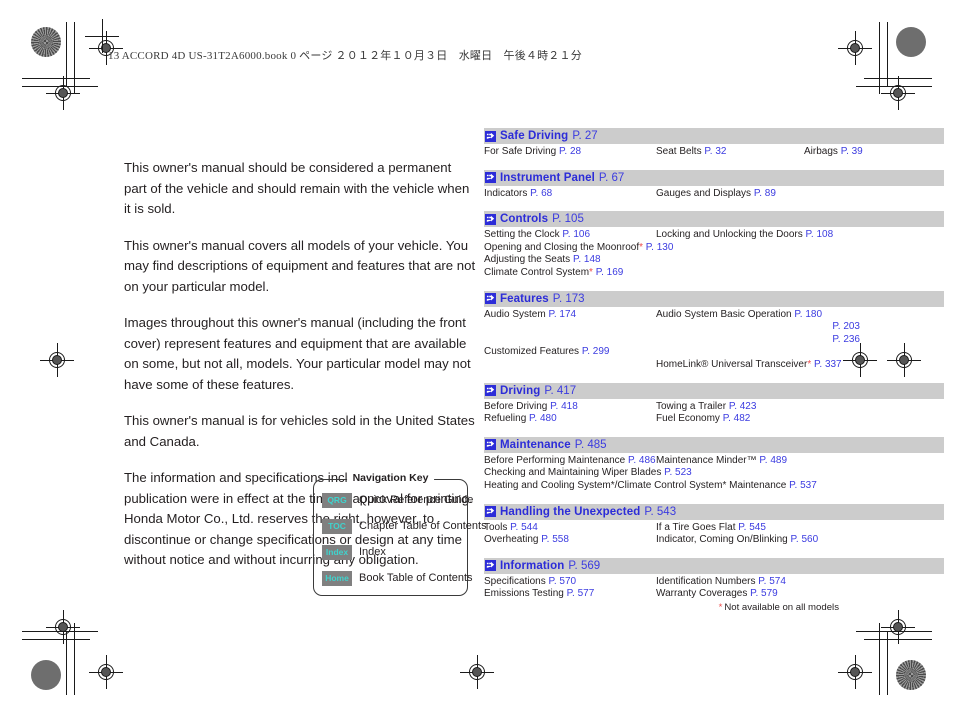  I want to click on toc-entry-page: P. 174, so click(562, 314).